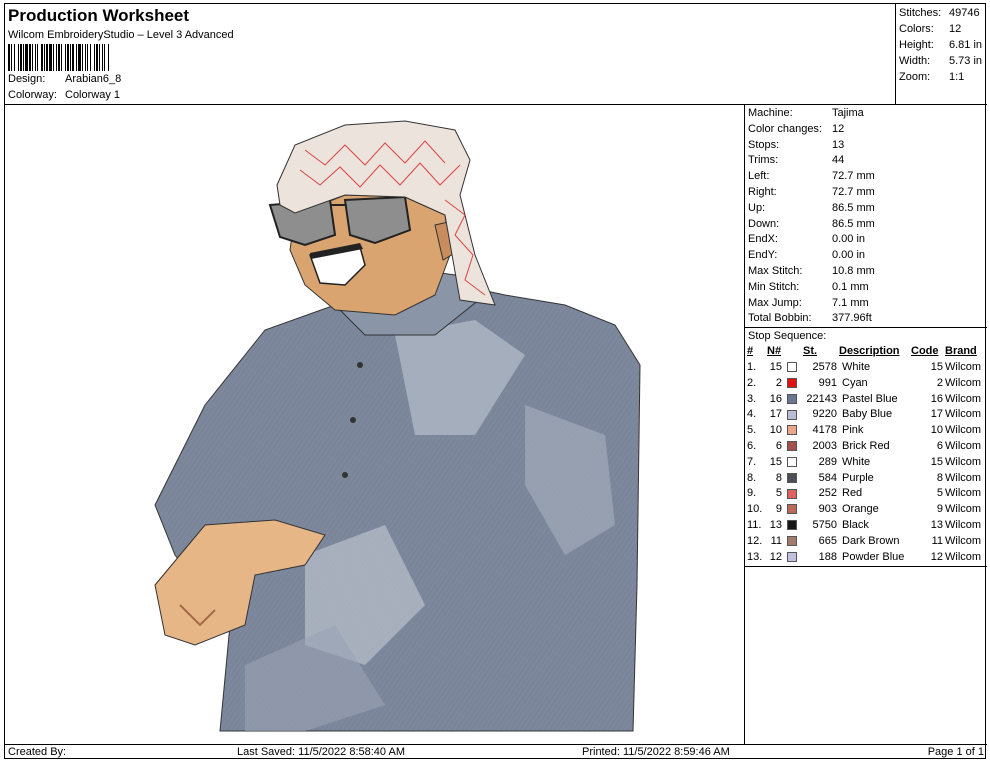 The image size is (990, 762). I want to click on stop-stitches: 665, so click(827, 540).